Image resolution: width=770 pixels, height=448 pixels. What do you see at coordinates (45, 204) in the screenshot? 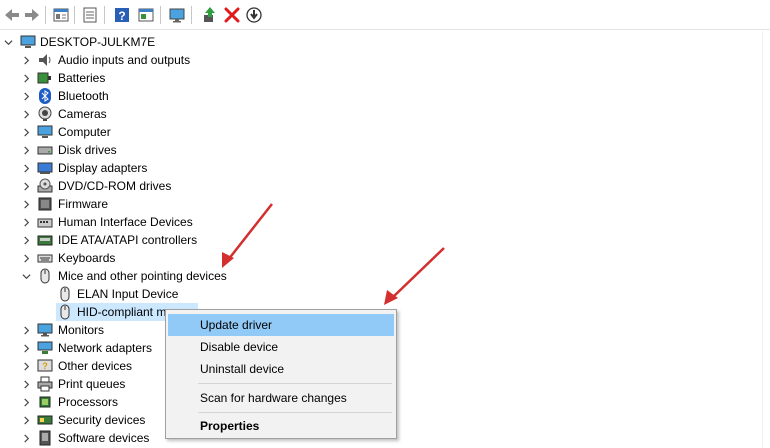
I see `firmware-icon` at bounding box center [45, 204].